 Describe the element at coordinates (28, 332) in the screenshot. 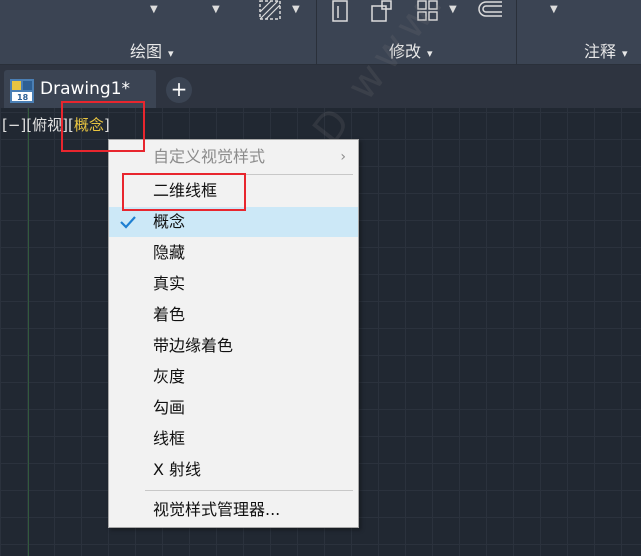

I see `y-axis-line` at that location.